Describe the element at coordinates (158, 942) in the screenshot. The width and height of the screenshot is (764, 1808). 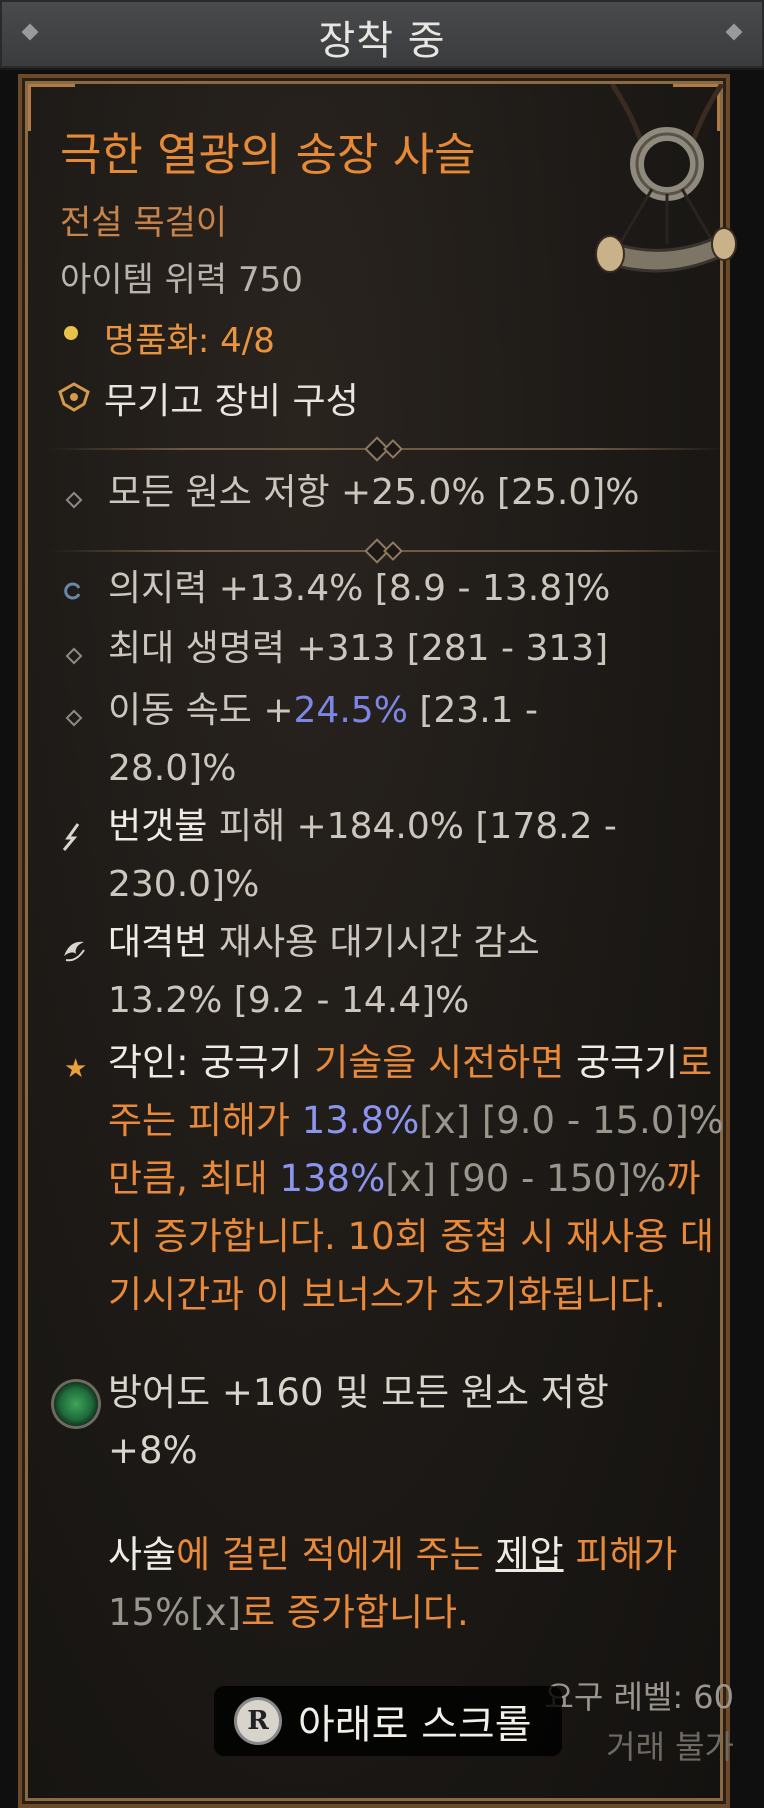
I see `skill-name: 대격변` at that location.